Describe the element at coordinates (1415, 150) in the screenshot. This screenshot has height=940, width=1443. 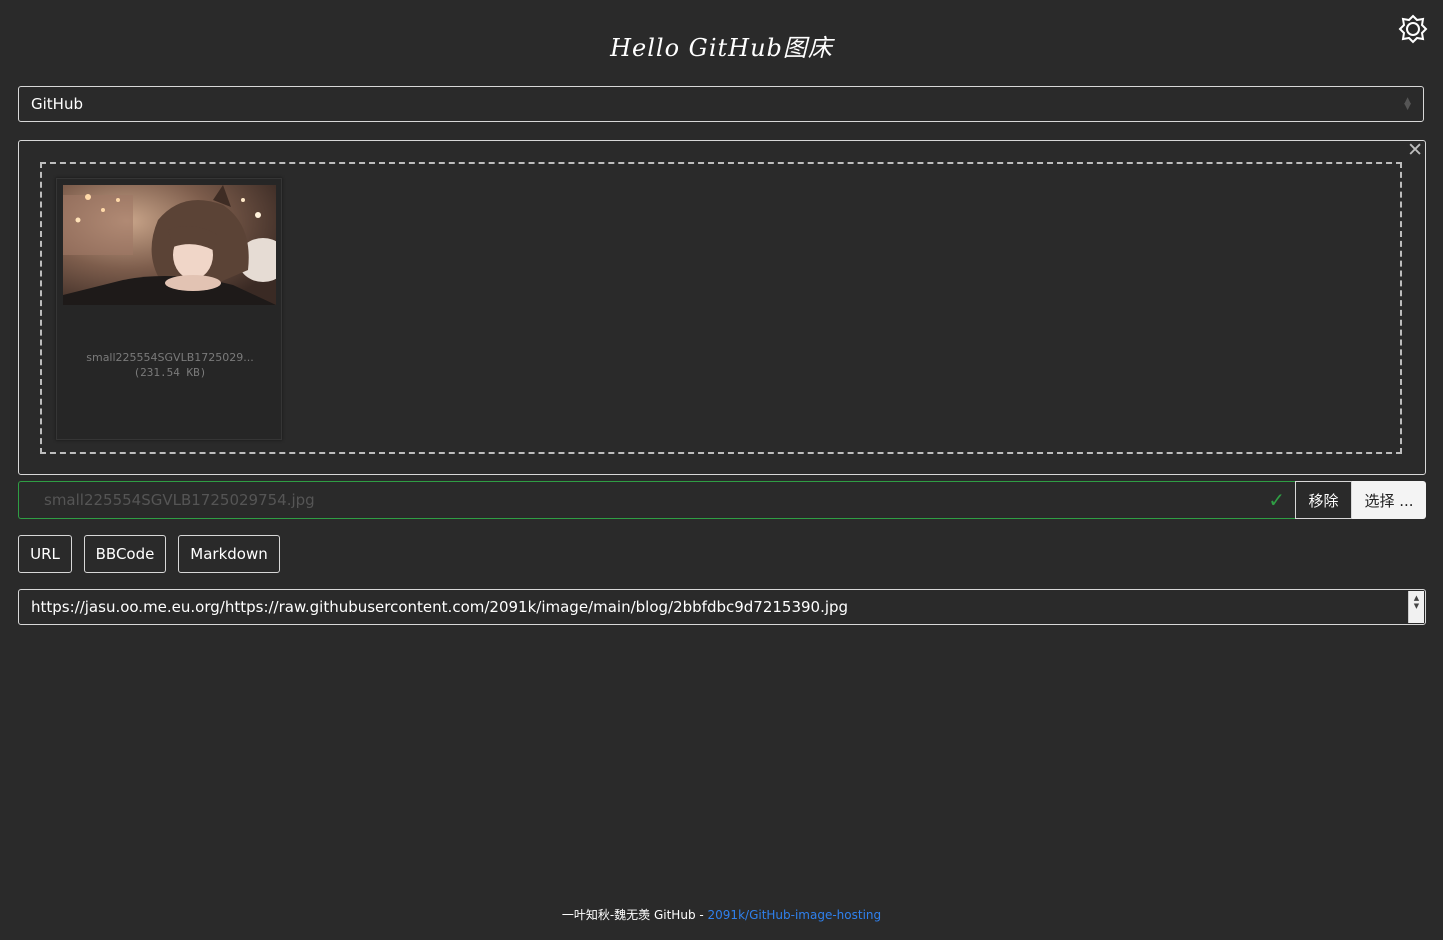
I see `close-icon: ✕` at that location.